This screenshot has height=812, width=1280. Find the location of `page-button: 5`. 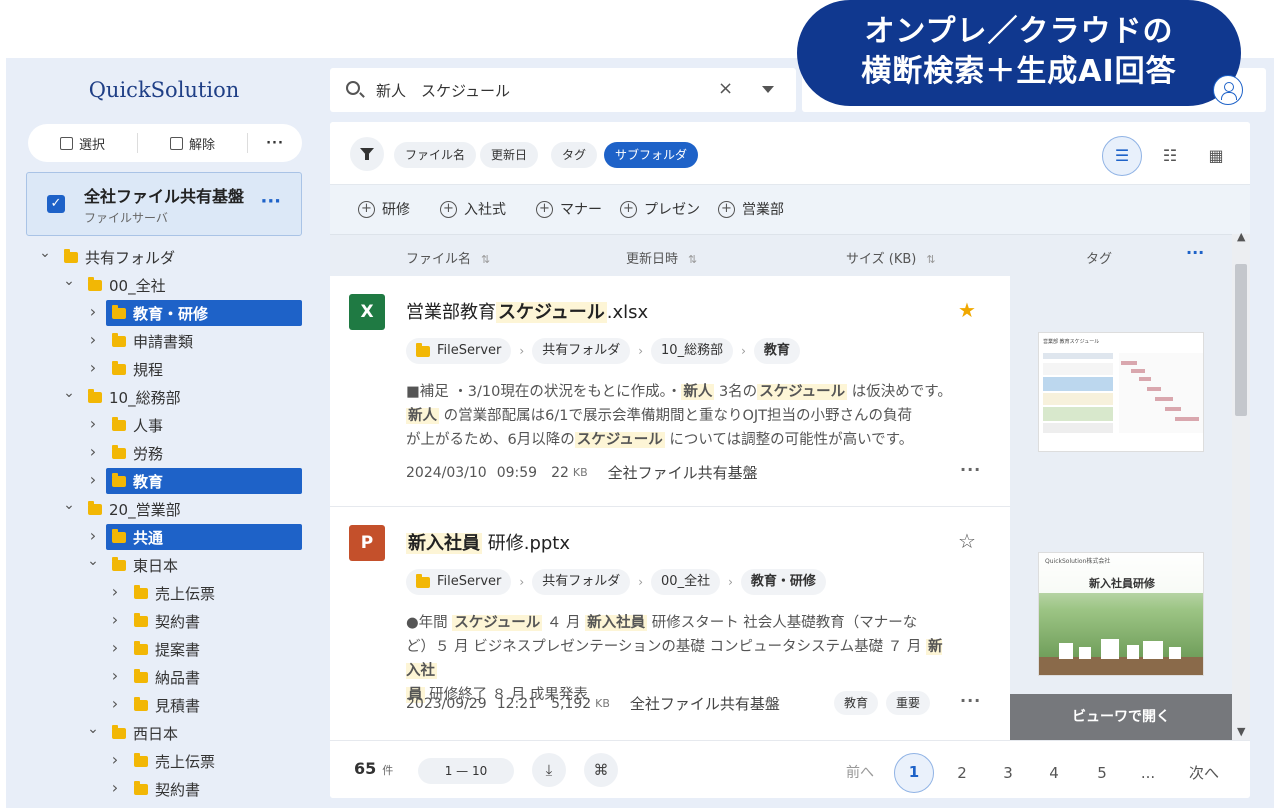

page-button: 5 is located at coordinates (1102, 773).